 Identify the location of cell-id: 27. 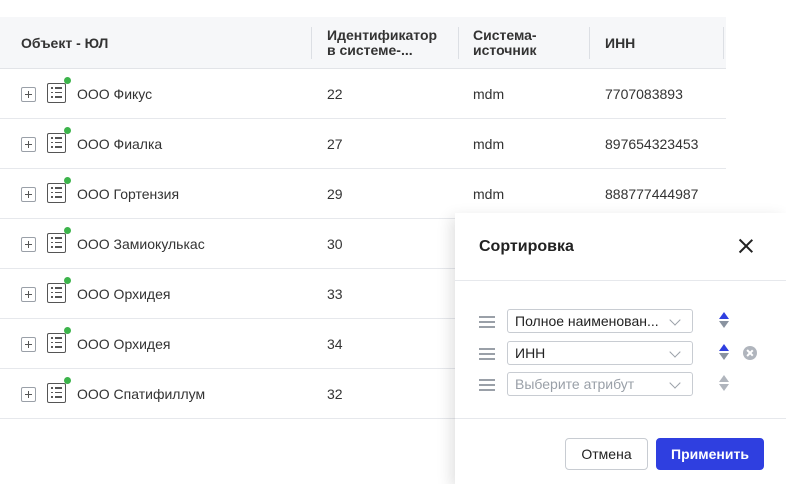
(335, 144).